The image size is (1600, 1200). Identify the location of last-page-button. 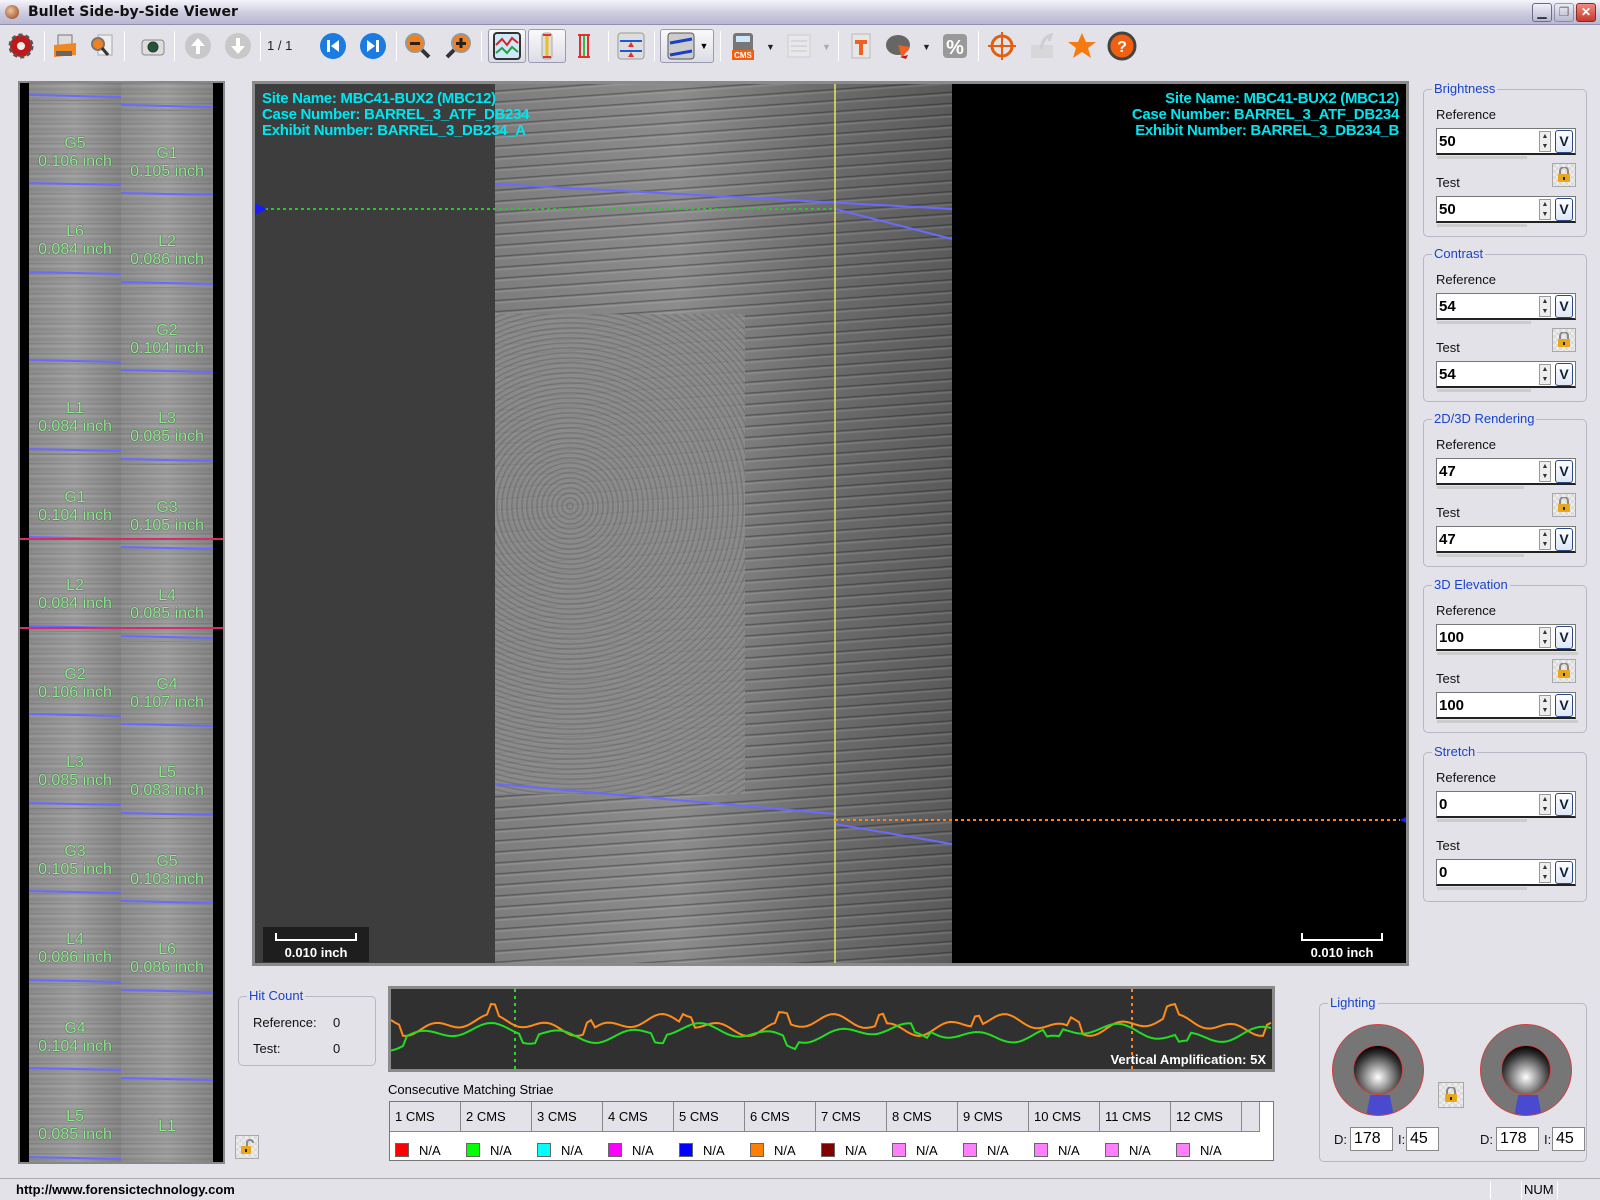
(373, 46).